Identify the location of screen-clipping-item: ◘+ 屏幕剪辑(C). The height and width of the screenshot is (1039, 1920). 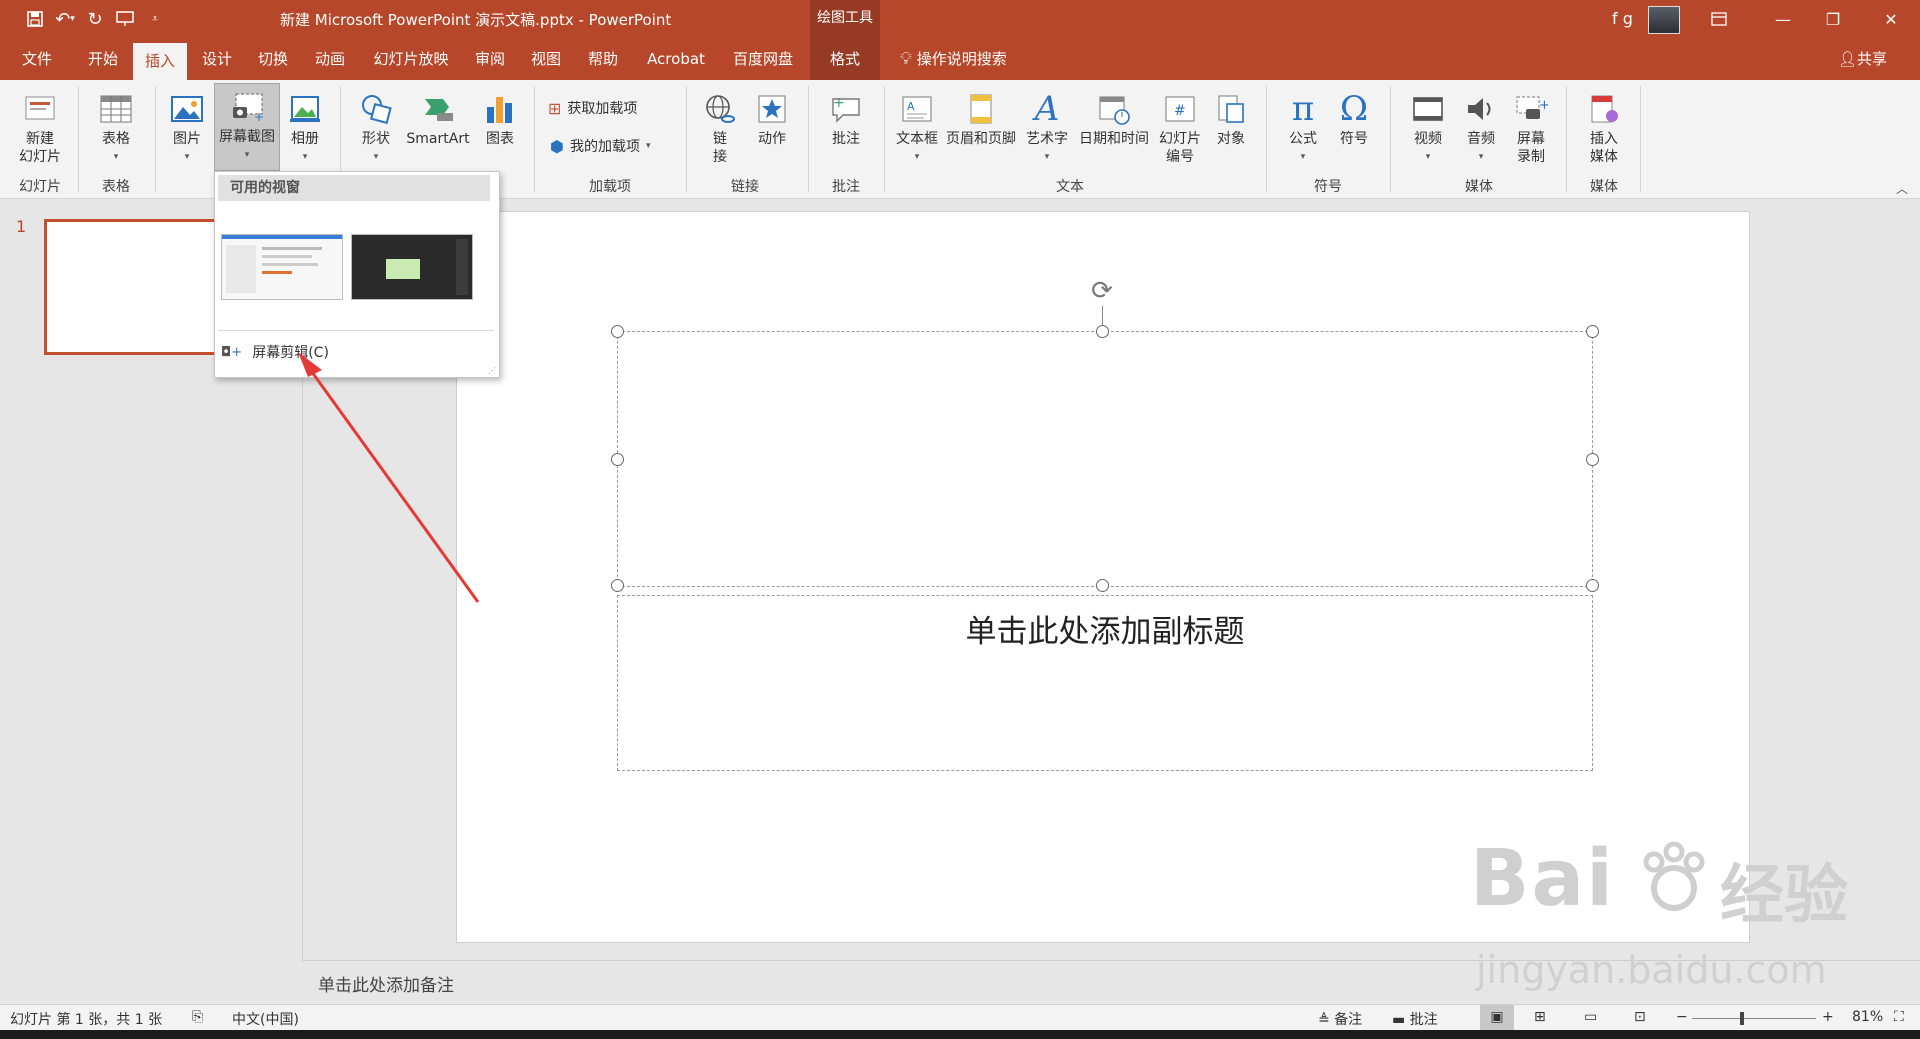
(275, 352).